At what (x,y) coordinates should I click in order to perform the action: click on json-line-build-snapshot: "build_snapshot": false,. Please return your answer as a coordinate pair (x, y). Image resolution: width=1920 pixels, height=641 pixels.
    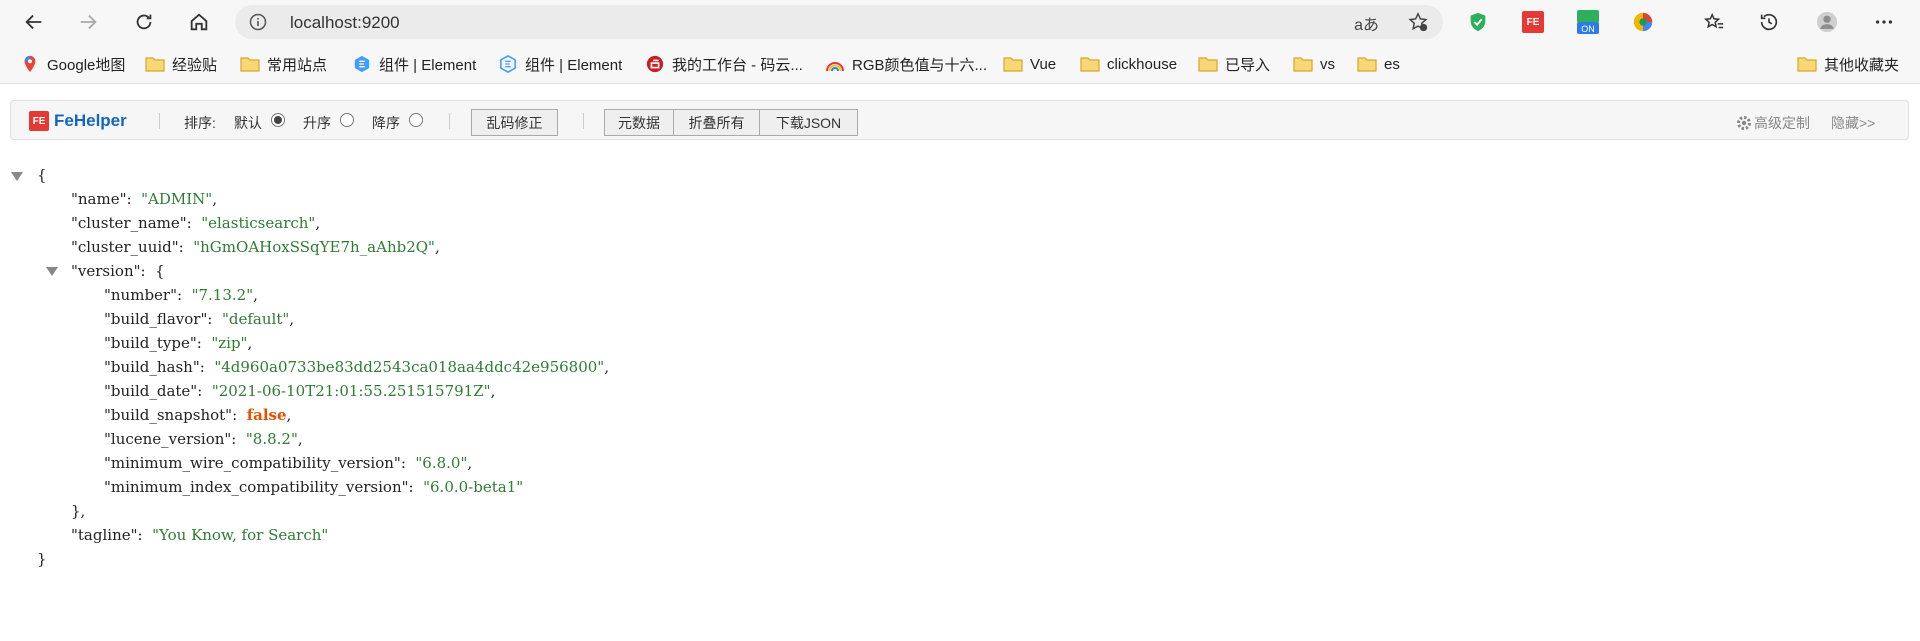
    Looking at the image, I should click on (198, 415).